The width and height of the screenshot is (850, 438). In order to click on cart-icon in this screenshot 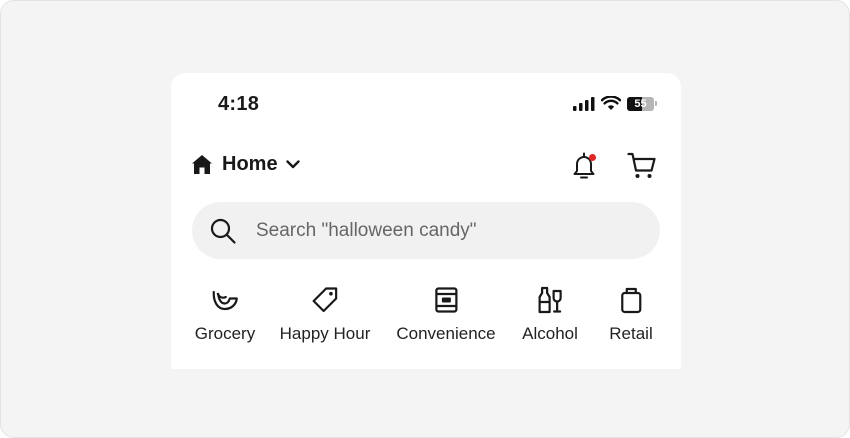, I will do `click(641, 165)`.